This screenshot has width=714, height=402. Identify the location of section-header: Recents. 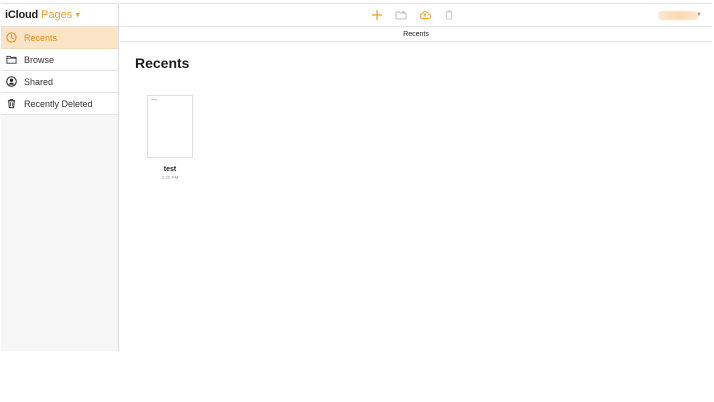
(416, 34).